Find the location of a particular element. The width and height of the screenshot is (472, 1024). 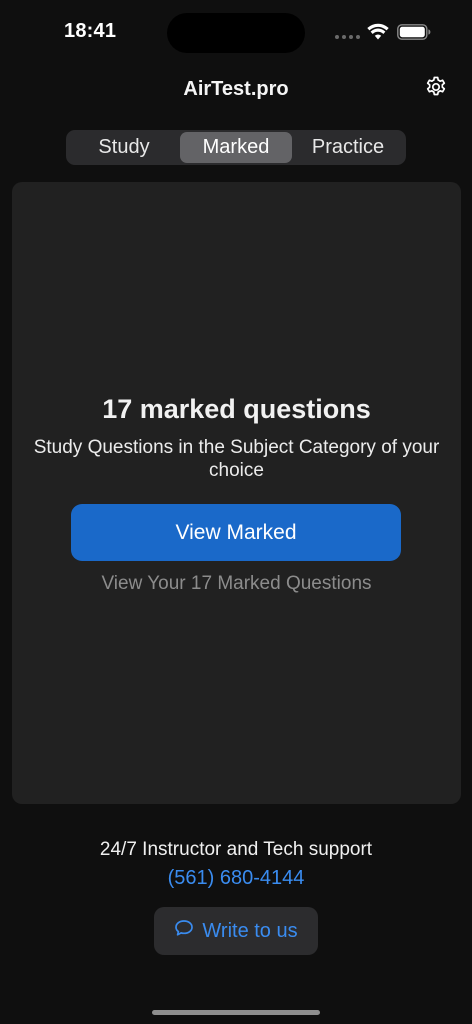

write-to-us-button: Write to us is located at coordinates (236, 931).